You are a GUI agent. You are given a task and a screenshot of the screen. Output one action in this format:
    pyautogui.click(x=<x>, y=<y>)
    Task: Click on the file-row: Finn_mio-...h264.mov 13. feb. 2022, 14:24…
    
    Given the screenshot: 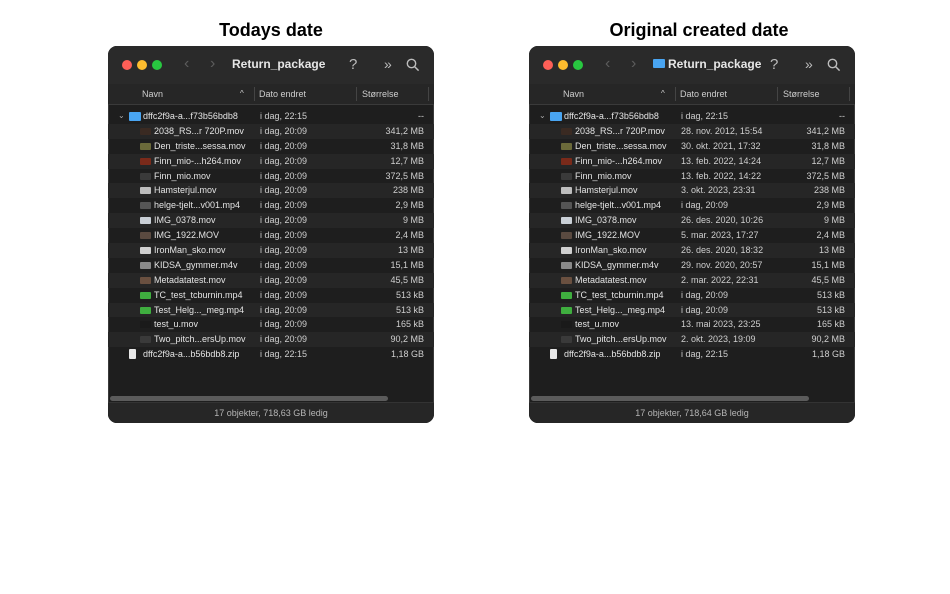 What is the action you would take?
    pyautogui.click(x=692, y=161)
    